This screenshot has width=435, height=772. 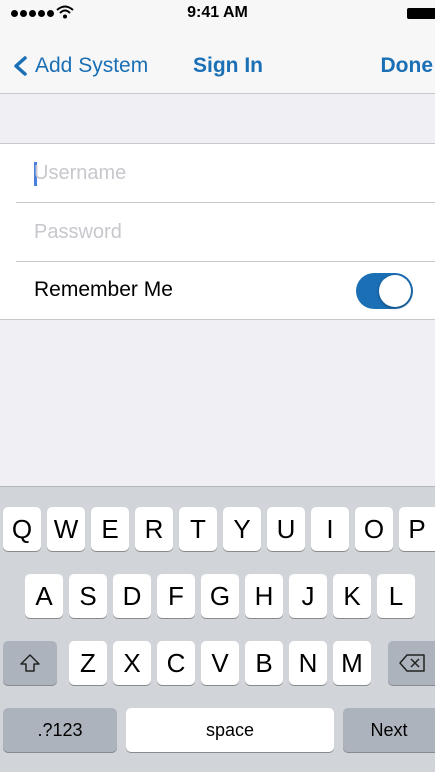 I want to click on key-u: U, so click(x=286, y=529).